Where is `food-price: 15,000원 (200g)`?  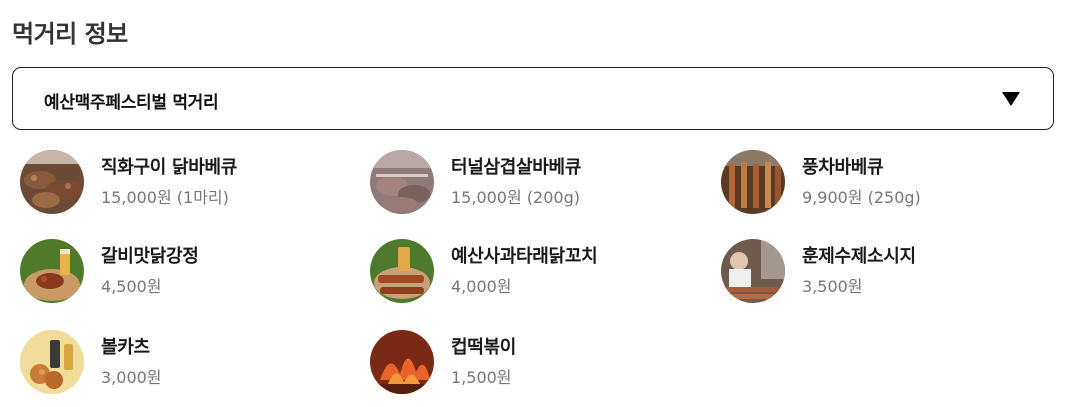
food-price: 15,000원 (200g) is located at coordinates (515, 197).